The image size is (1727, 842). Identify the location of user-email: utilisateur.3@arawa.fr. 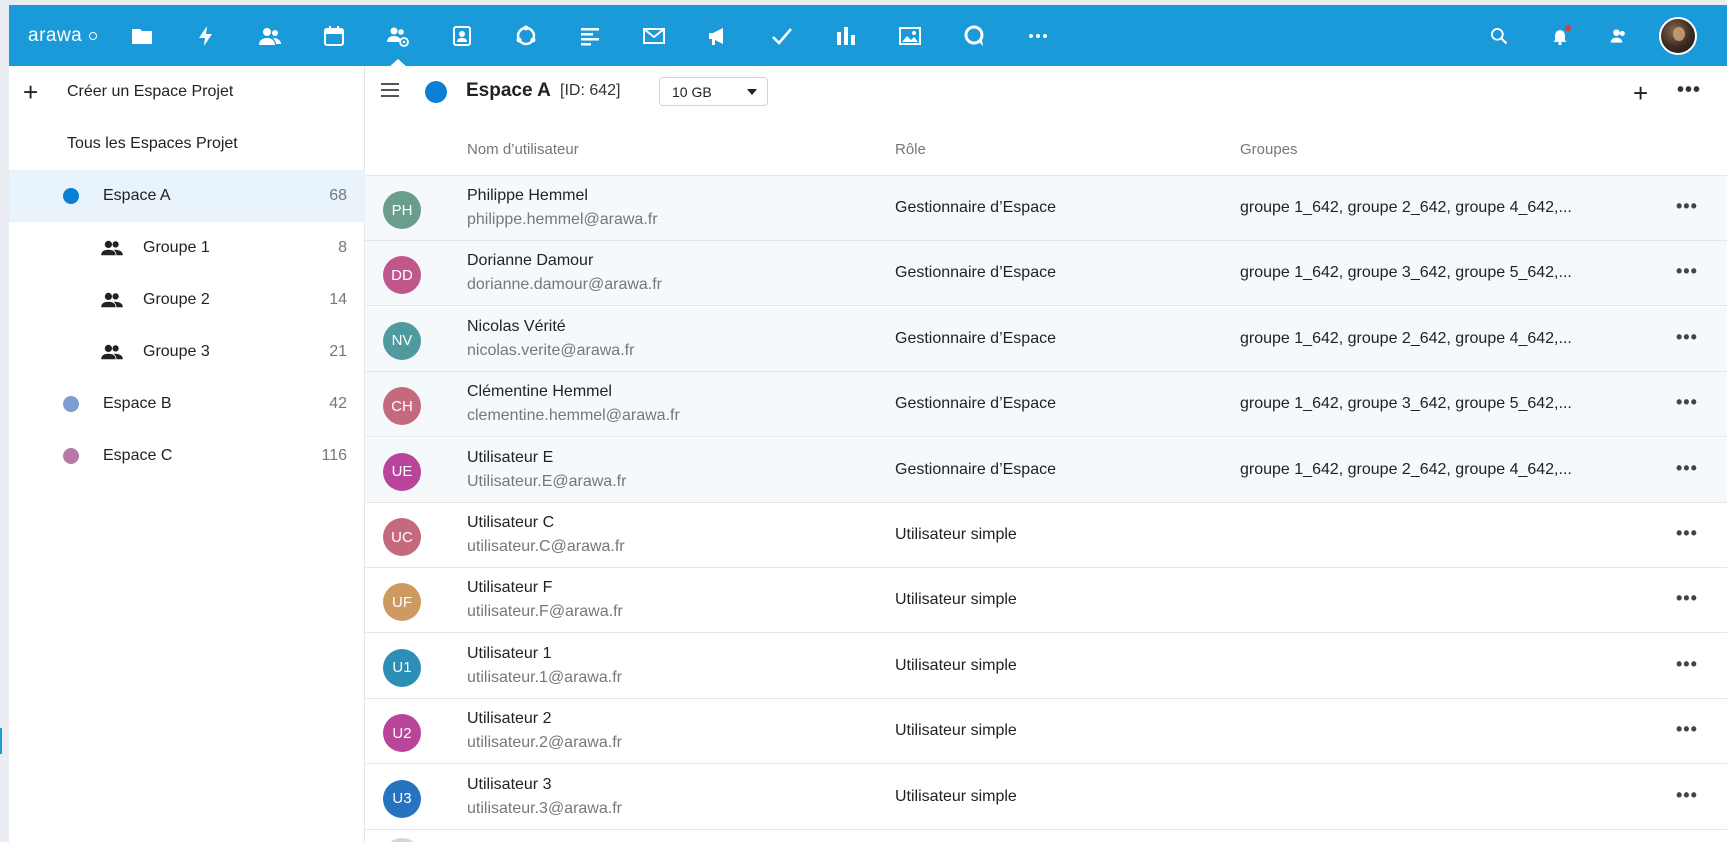
(544, 808).